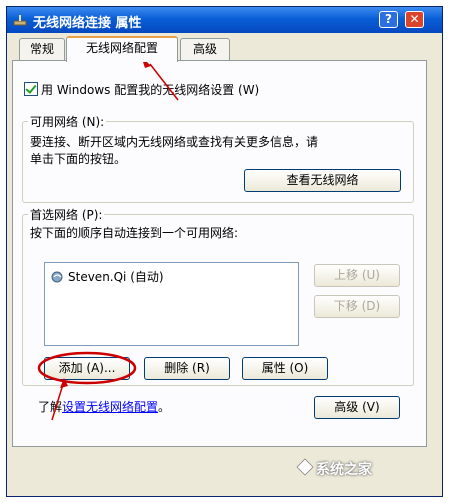  I want to click on close-button: ✕, so click(414, 19).